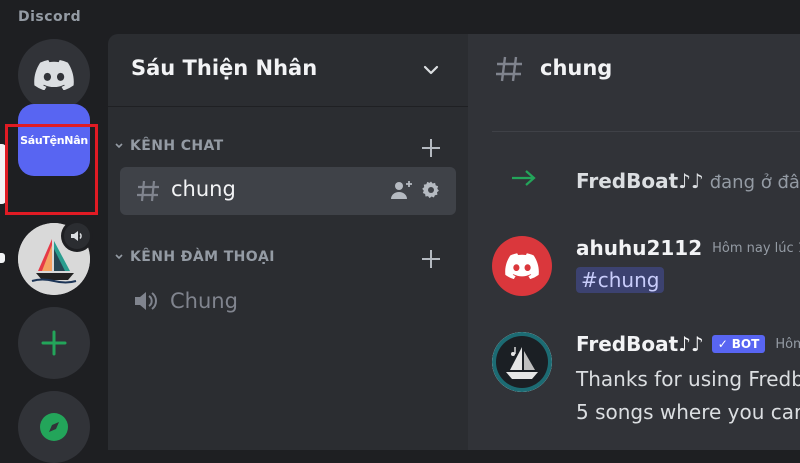 The width and height of the screenshot is (800, 463). Describe the element at coordinates (202, 257) in the screenshot. I see `category-label: KÊNH ĐÀM THOẠI` at that location.